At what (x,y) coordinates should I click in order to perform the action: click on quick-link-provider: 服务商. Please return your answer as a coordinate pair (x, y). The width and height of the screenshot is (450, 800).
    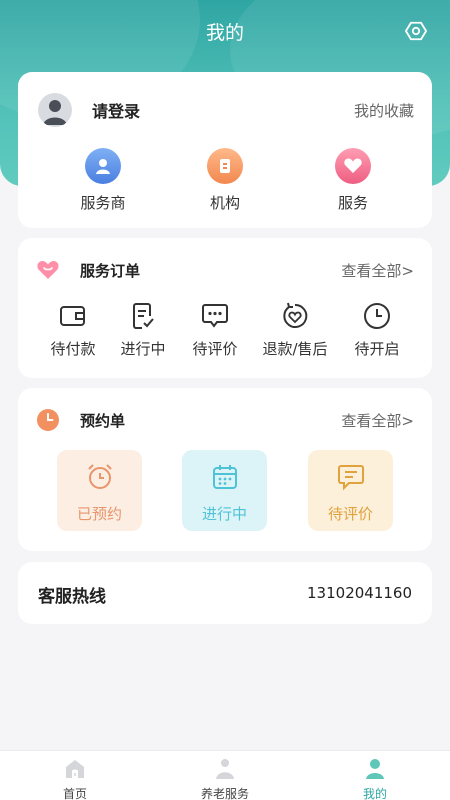
    Looking at the image, I should click on (103, 180).